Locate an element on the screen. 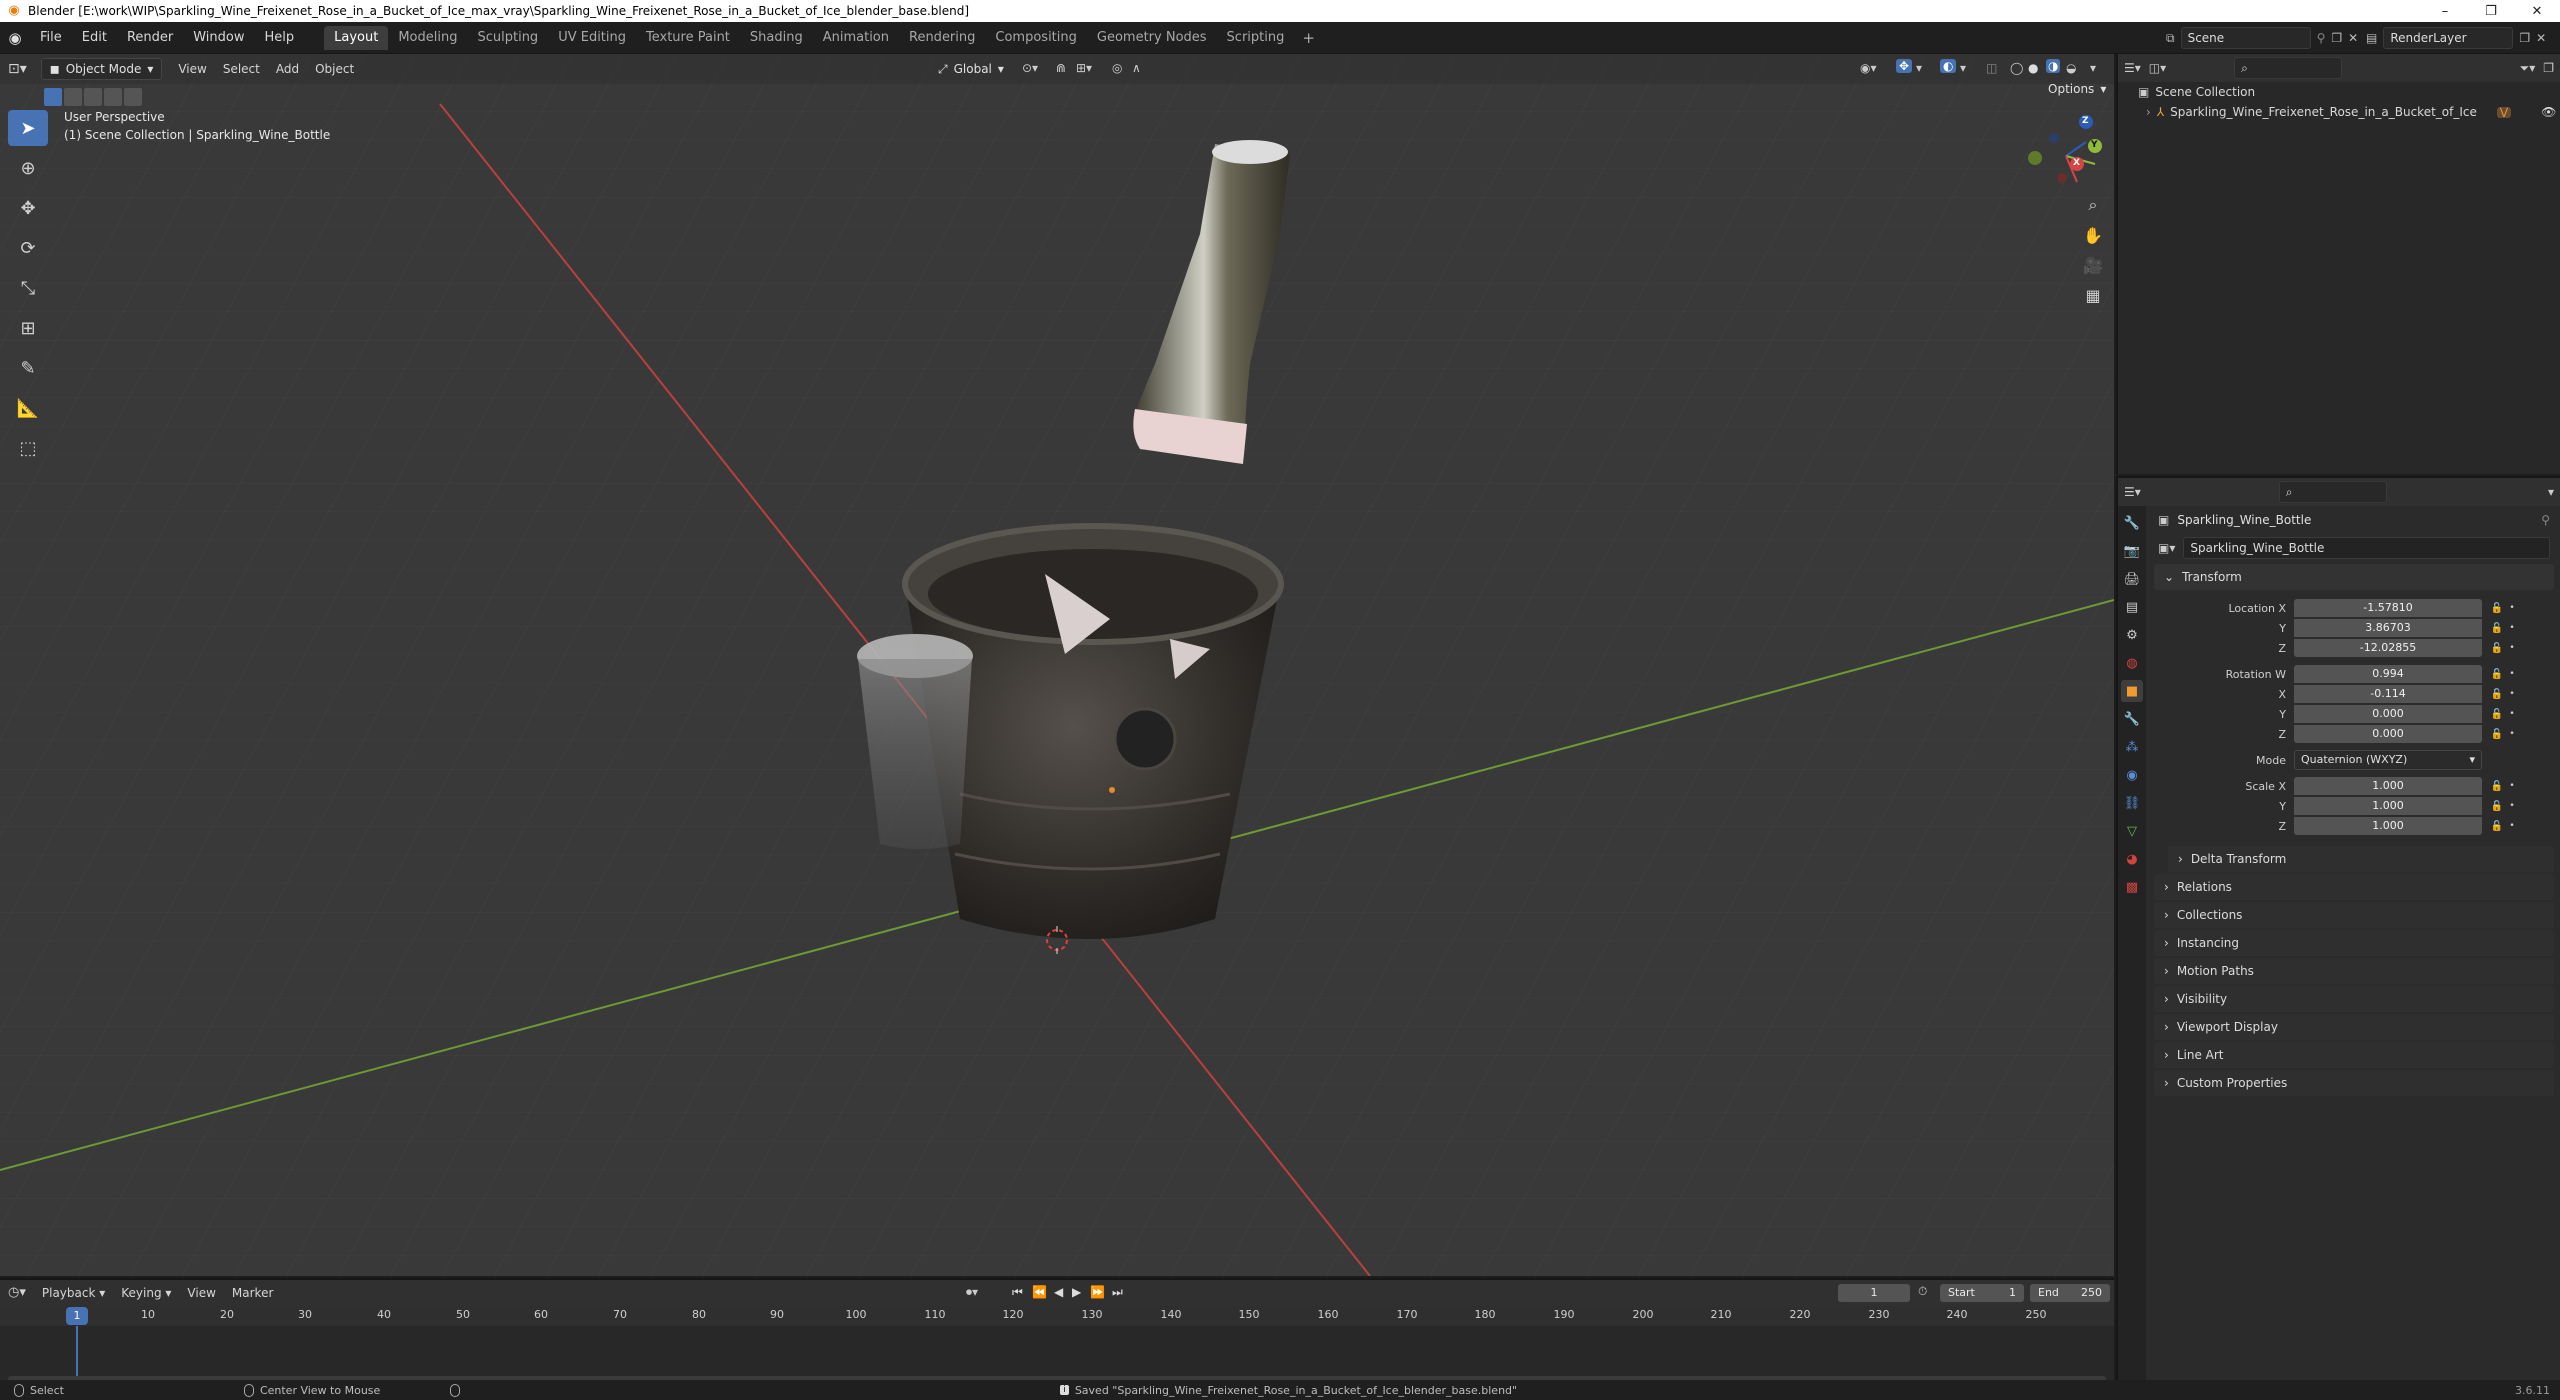  instancing-panel-header: › Instancing is located at coordinates (2354, 943).